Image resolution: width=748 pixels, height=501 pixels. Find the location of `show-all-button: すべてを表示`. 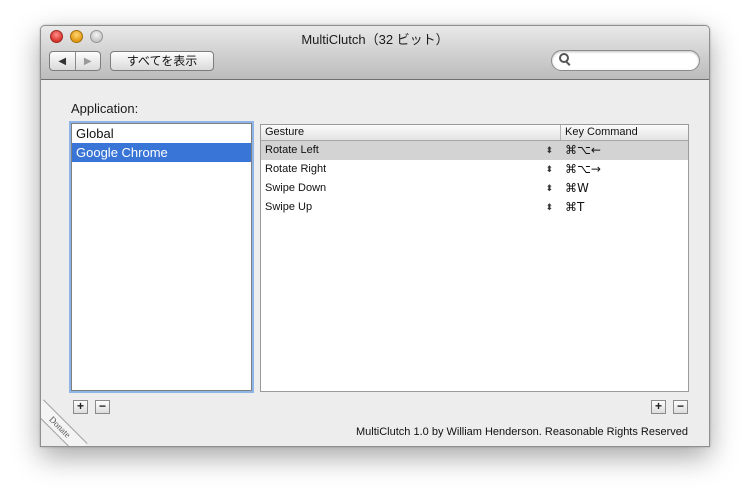

show-all-button: すべてを表示 is located at coordinates (162, 61).